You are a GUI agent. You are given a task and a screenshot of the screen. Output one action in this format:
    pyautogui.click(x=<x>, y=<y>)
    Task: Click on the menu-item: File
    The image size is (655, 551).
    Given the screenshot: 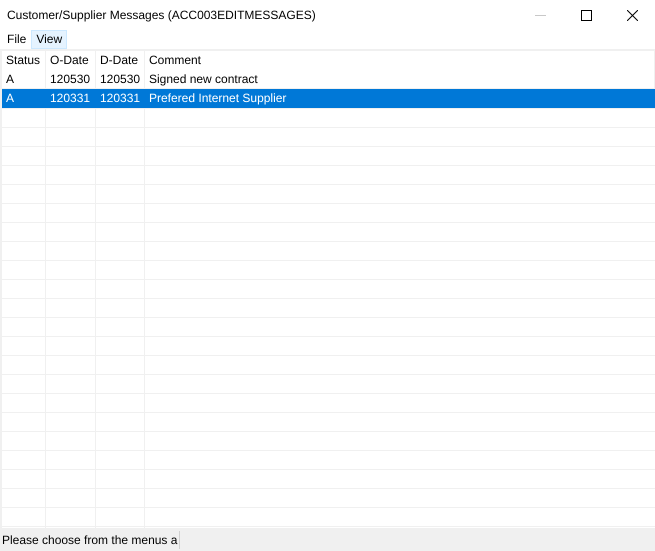 What is the action you would take?
    pyautogui.click(x=17, y=39)
    